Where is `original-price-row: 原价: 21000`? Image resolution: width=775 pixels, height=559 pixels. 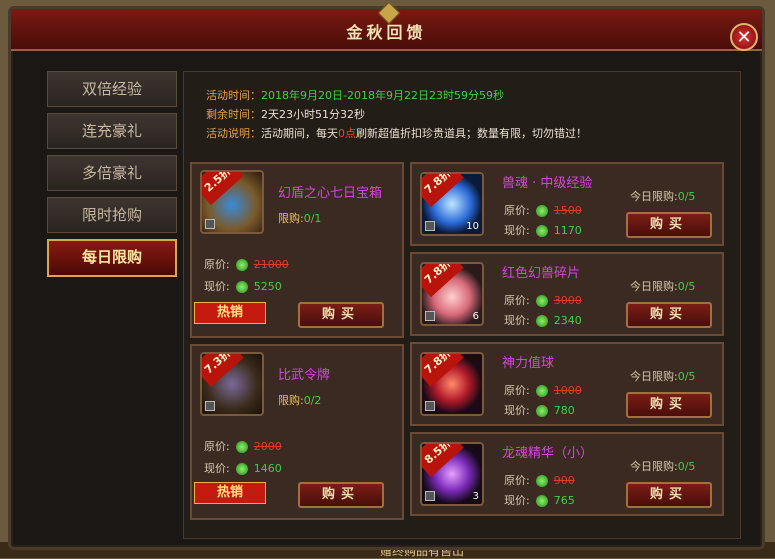
original-price-row: 原价: 21000 is located at coordinates (246, 264).